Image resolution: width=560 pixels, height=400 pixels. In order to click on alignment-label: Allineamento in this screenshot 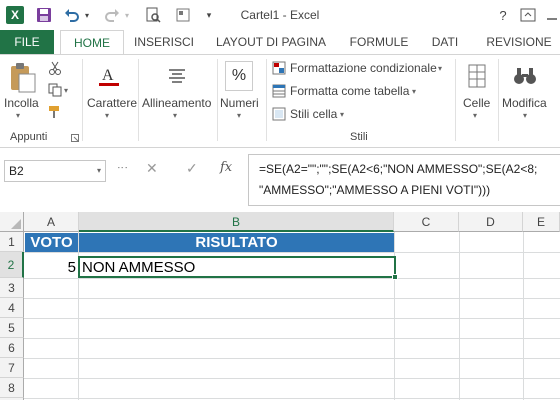, I will do `click(176, 103)`.